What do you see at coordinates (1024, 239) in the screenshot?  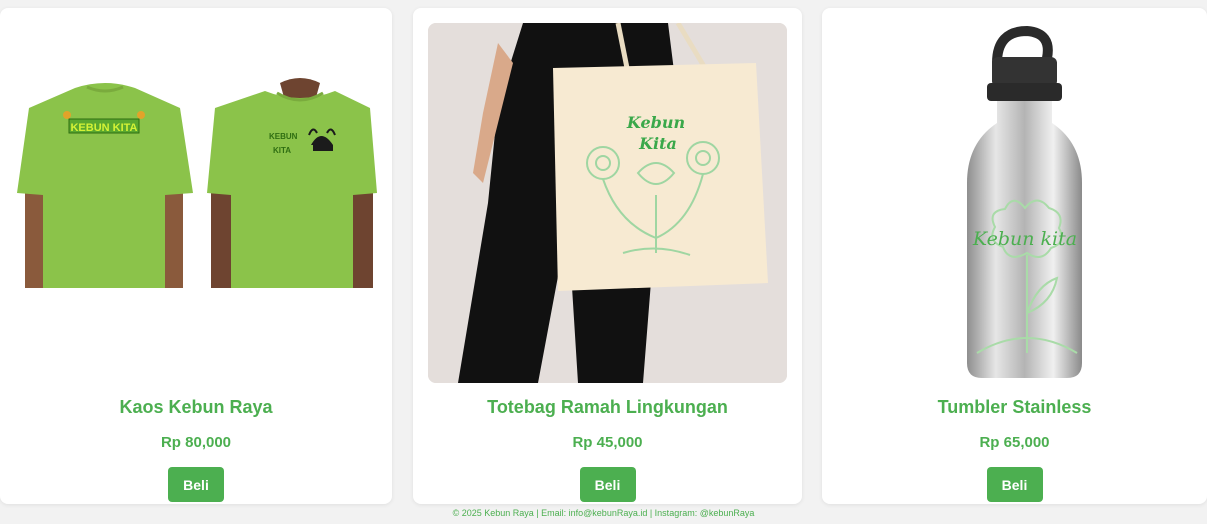 I see `bottle-print: Kebun kita` at bounding box center [1024, 239].